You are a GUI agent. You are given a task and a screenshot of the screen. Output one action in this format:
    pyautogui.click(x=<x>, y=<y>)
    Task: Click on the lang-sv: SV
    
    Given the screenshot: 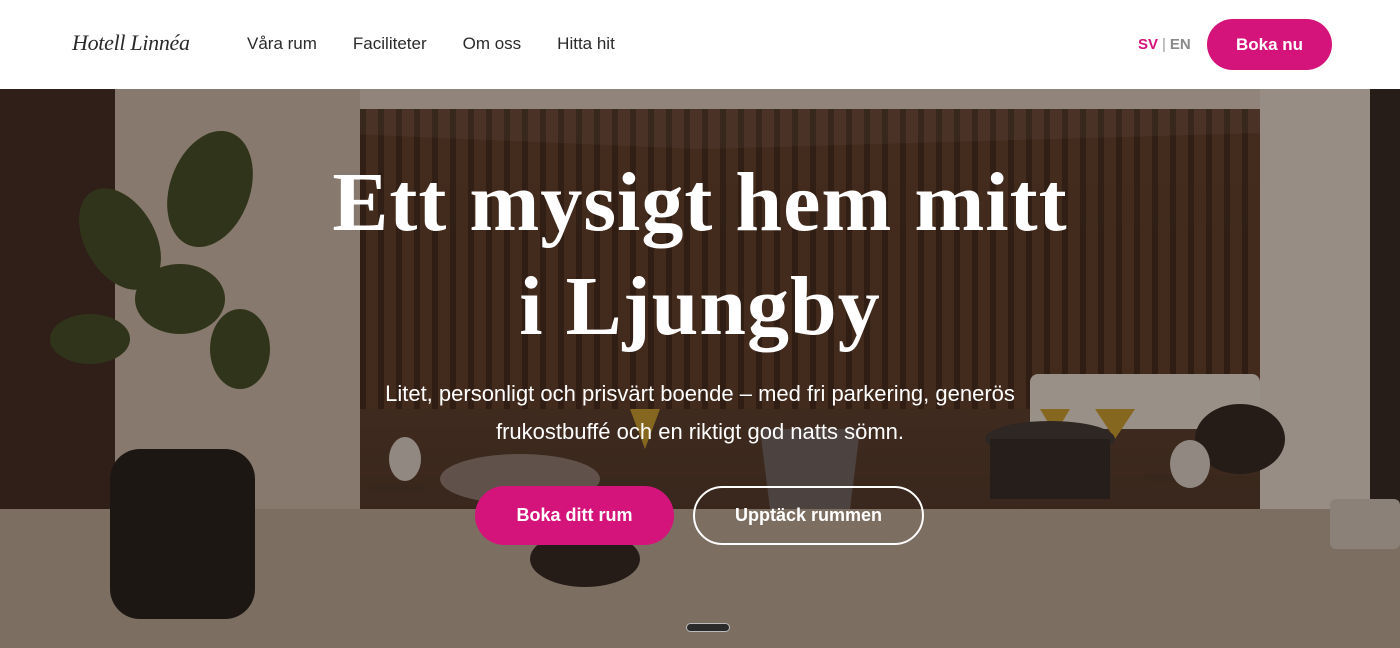 What is the action you would take?
    pyautogui.click(x=1148, y=44)
    